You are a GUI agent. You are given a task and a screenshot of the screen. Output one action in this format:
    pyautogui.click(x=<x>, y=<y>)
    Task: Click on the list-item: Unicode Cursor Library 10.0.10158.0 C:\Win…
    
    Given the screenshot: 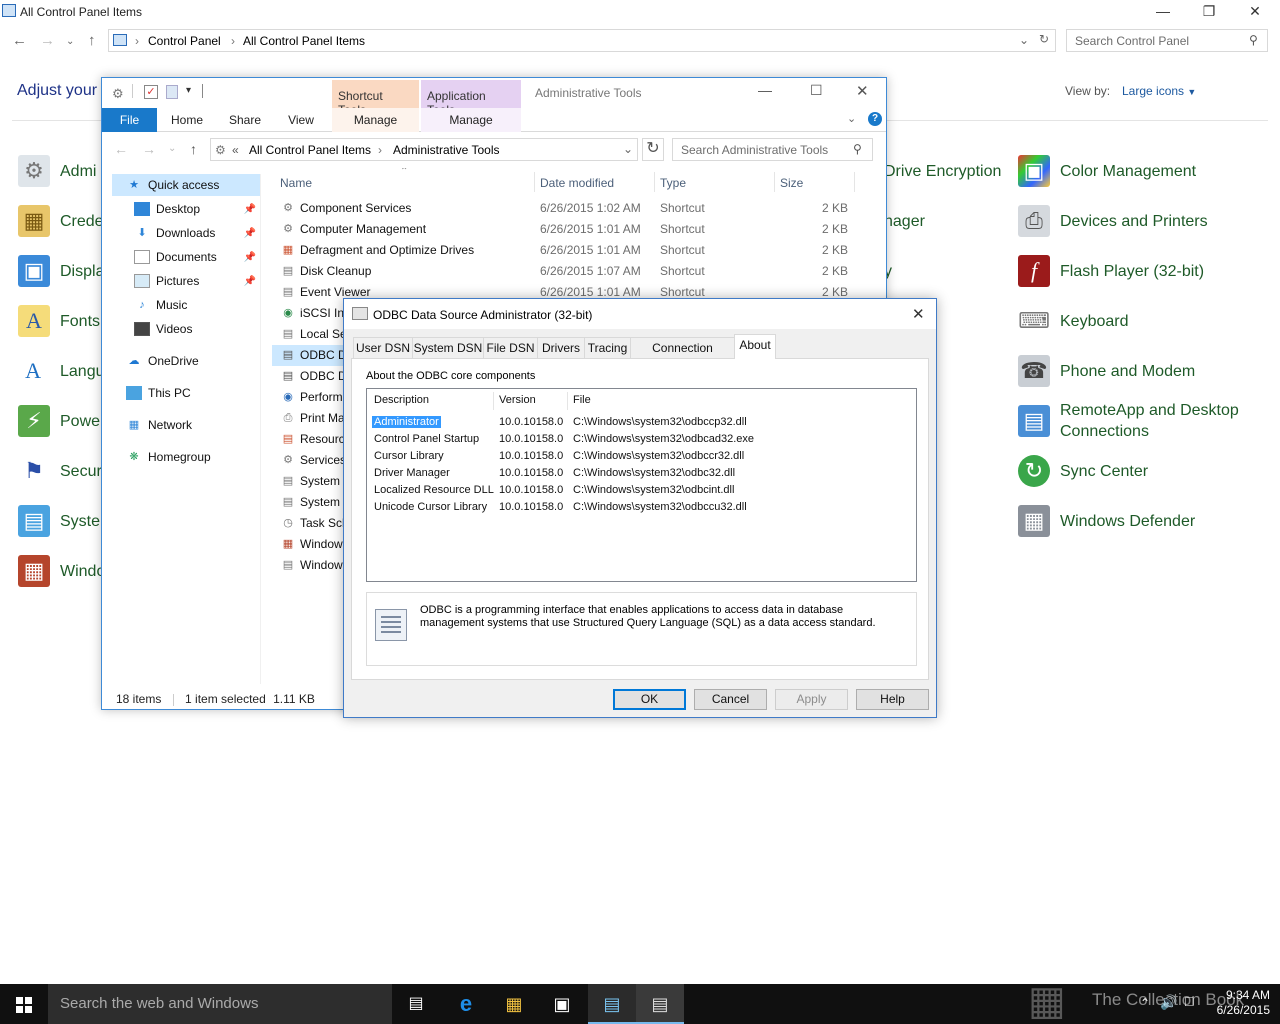 What is the action you would take?
    pyautogui.click(x=641, y=508)
    